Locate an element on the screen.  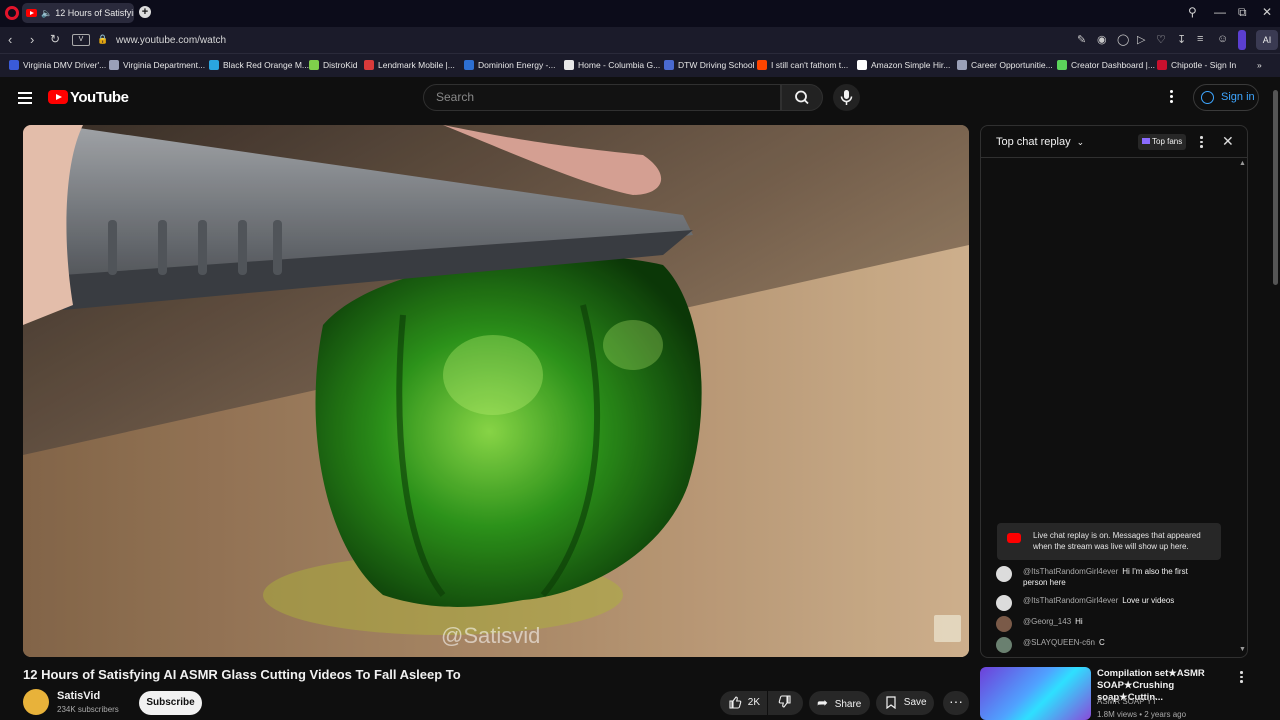
bookmark-item: Chipotle - Sign In is located at coordinates (1196, 65).